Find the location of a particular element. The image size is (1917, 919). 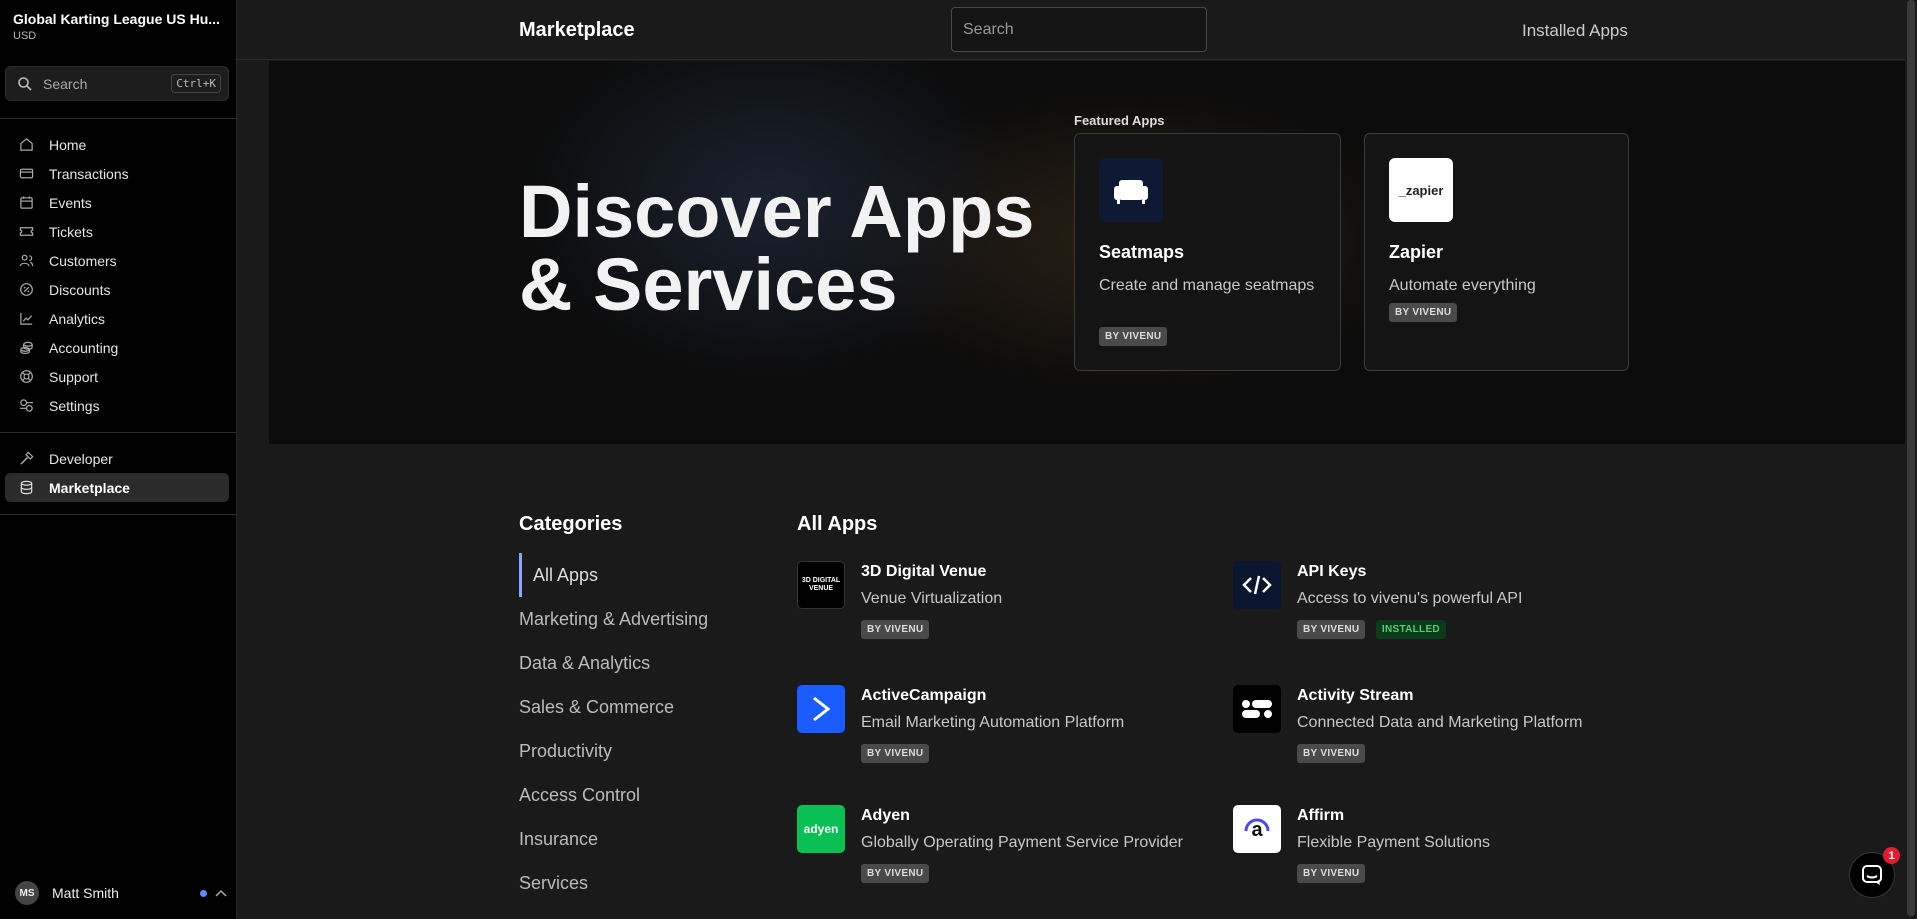

org-currency: USD is located at coordinates (25, 36).